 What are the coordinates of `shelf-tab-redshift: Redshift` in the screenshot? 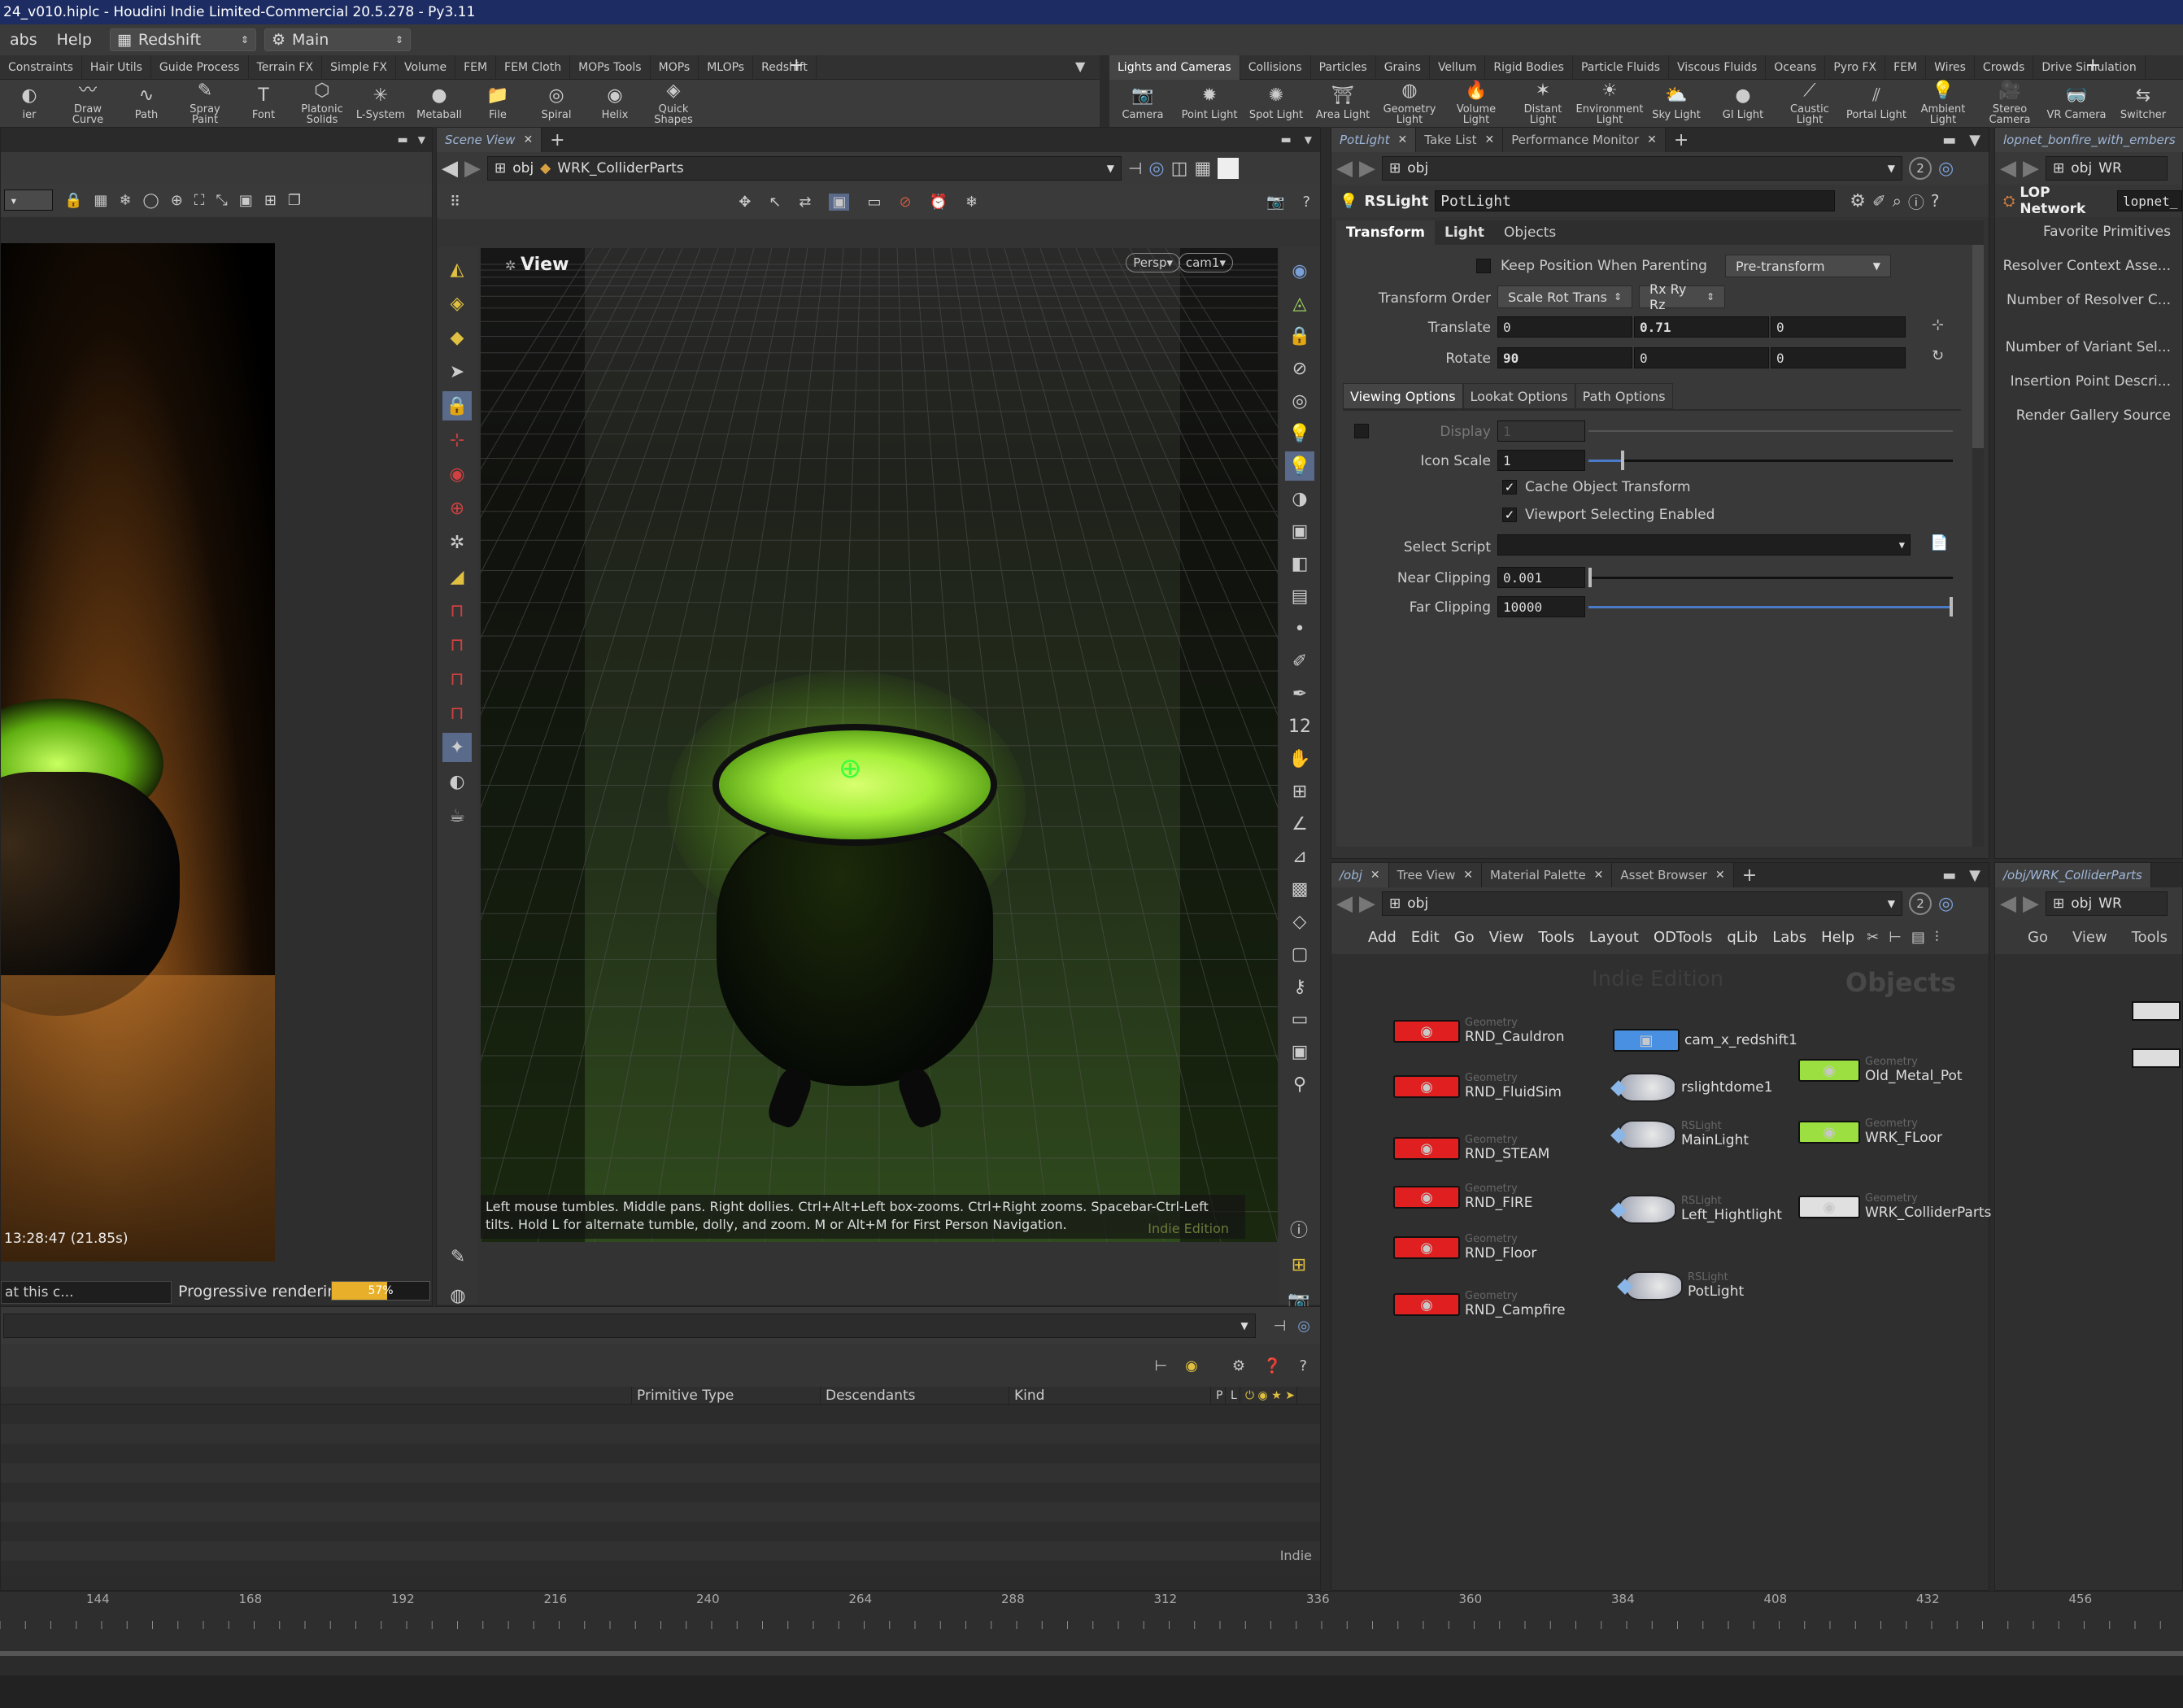 It's located at (785, 67).